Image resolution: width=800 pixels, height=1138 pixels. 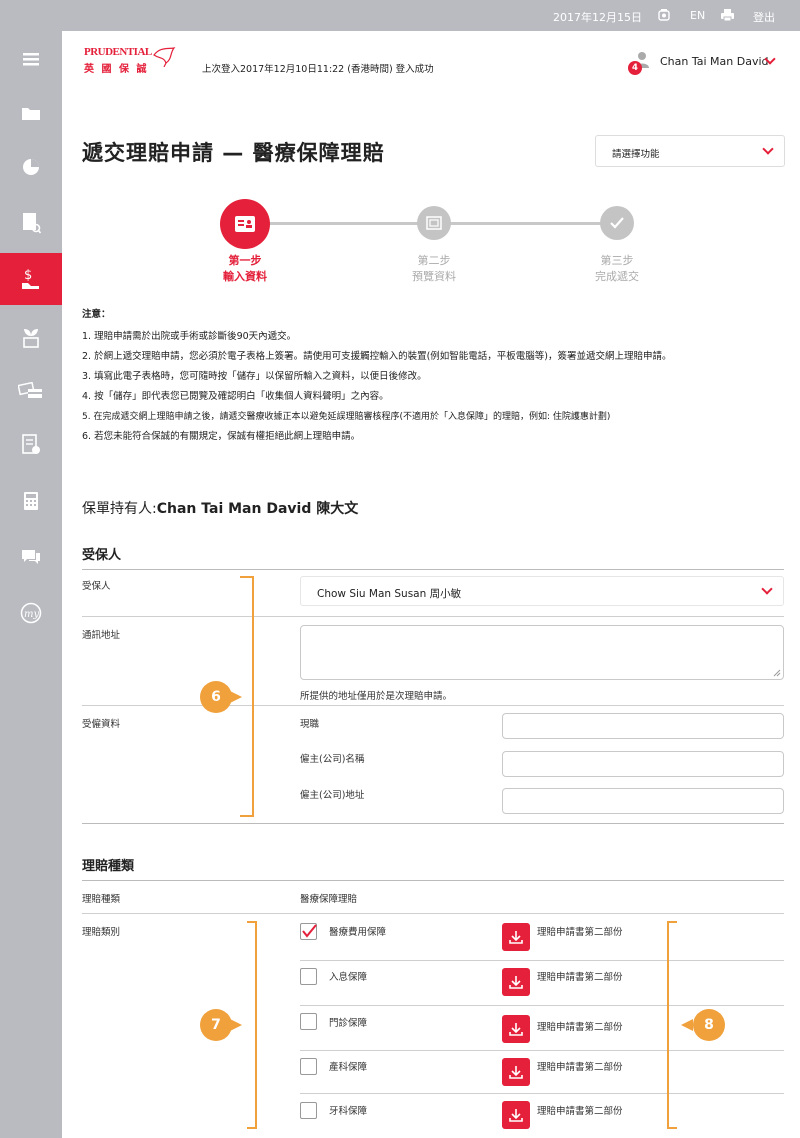 I want to click on insured-label: 受保人, so click(x=96, y=586).